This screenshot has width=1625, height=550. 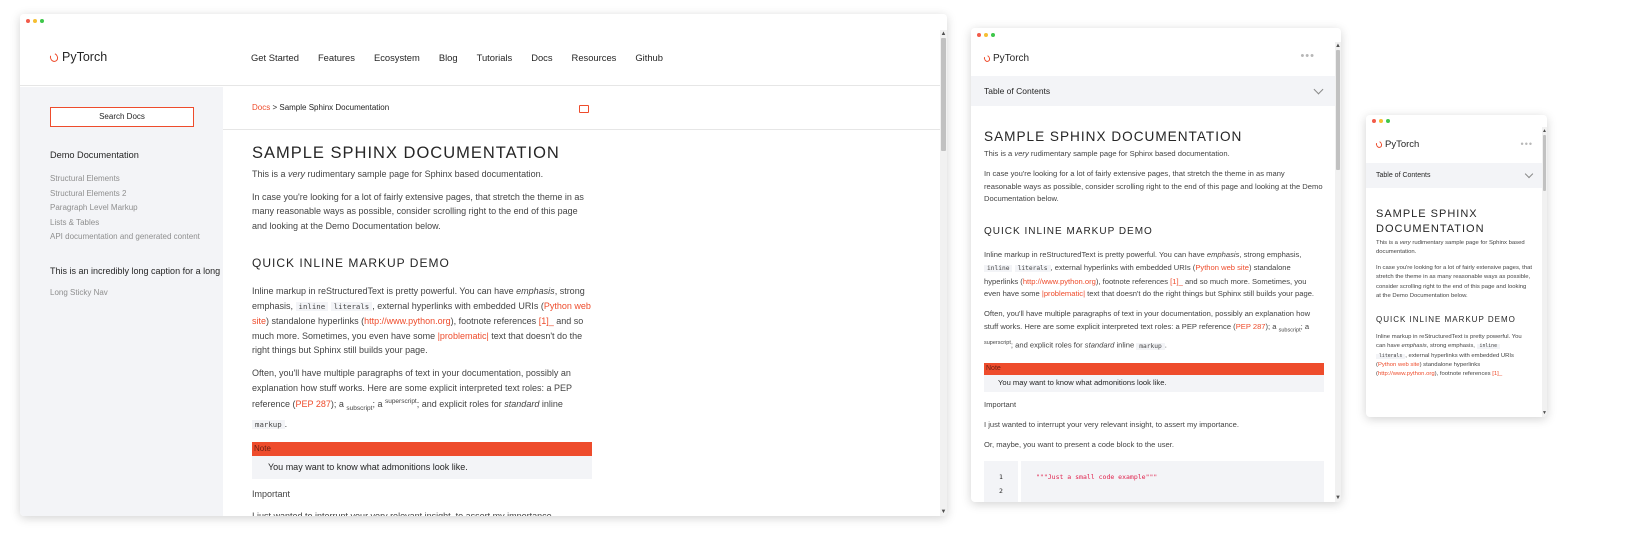 What do you see at coordinates (1454, 145) in the screenshot?
I see `site-header: PyTorch •••` at bounding box center [1454, 145].